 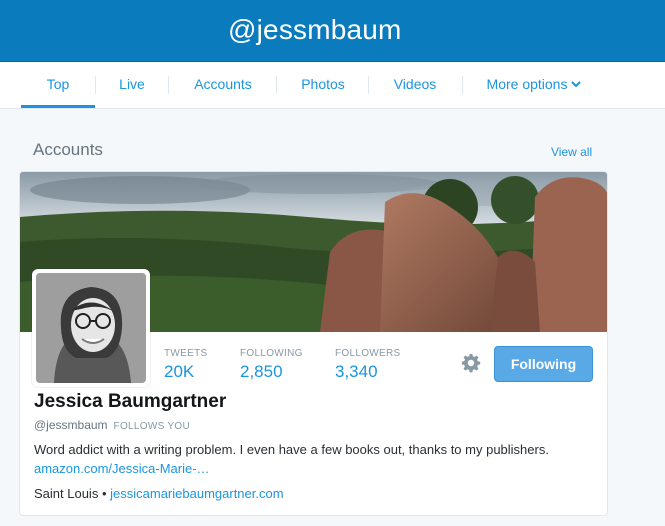 I want to click on tab-live: Live, so click(x=132, y=85).